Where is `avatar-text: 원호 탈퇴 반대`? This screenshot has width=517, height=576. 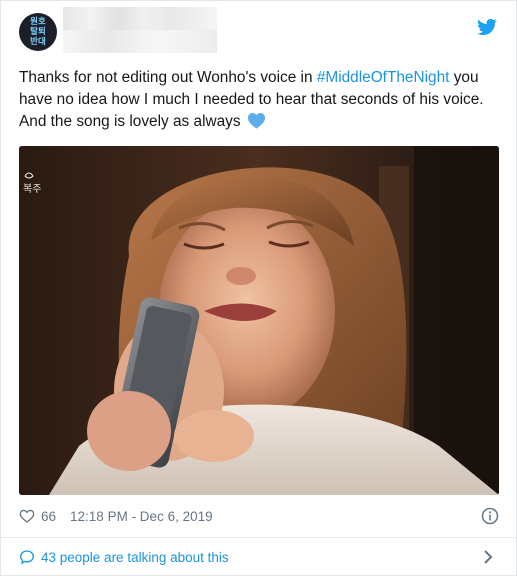 avatar-text: 원호 탈퇴 반대 is located at coordinates (38, 32).